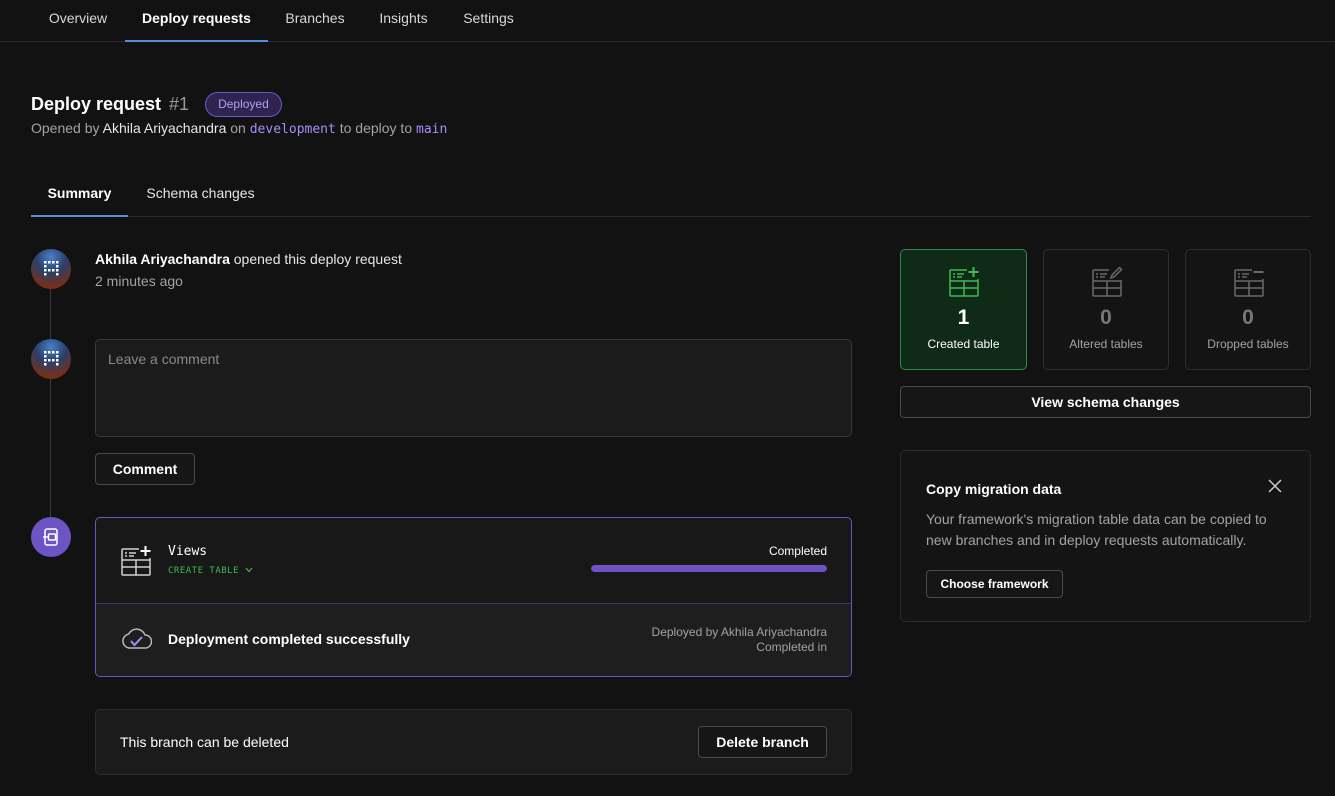 The height and width of the screenshot is (796, 1335). What do you see at coordinates (315, 21) in the screenshot?
I see `nav-tab-branches: Branches` at bounding box center [315, 21].